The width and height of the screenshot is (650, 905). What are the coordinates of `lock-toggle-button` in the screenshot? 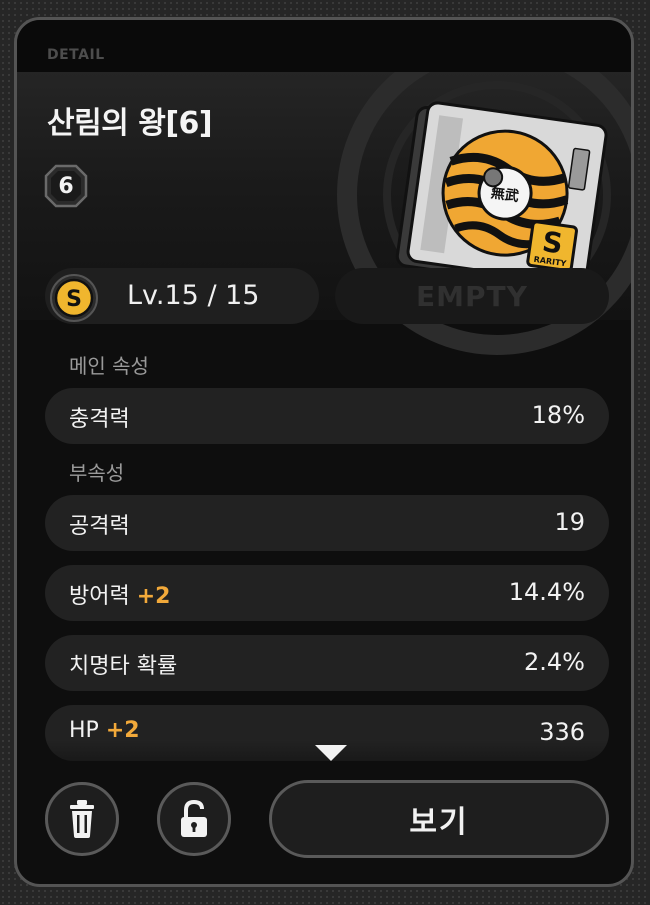 It's located at (194, 819).